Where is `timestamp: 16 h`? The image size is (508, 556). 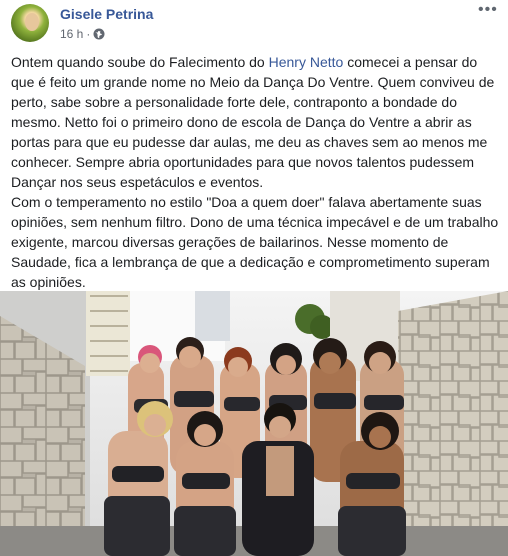 timestamp: 16 h is located at coordinates (71, 34).